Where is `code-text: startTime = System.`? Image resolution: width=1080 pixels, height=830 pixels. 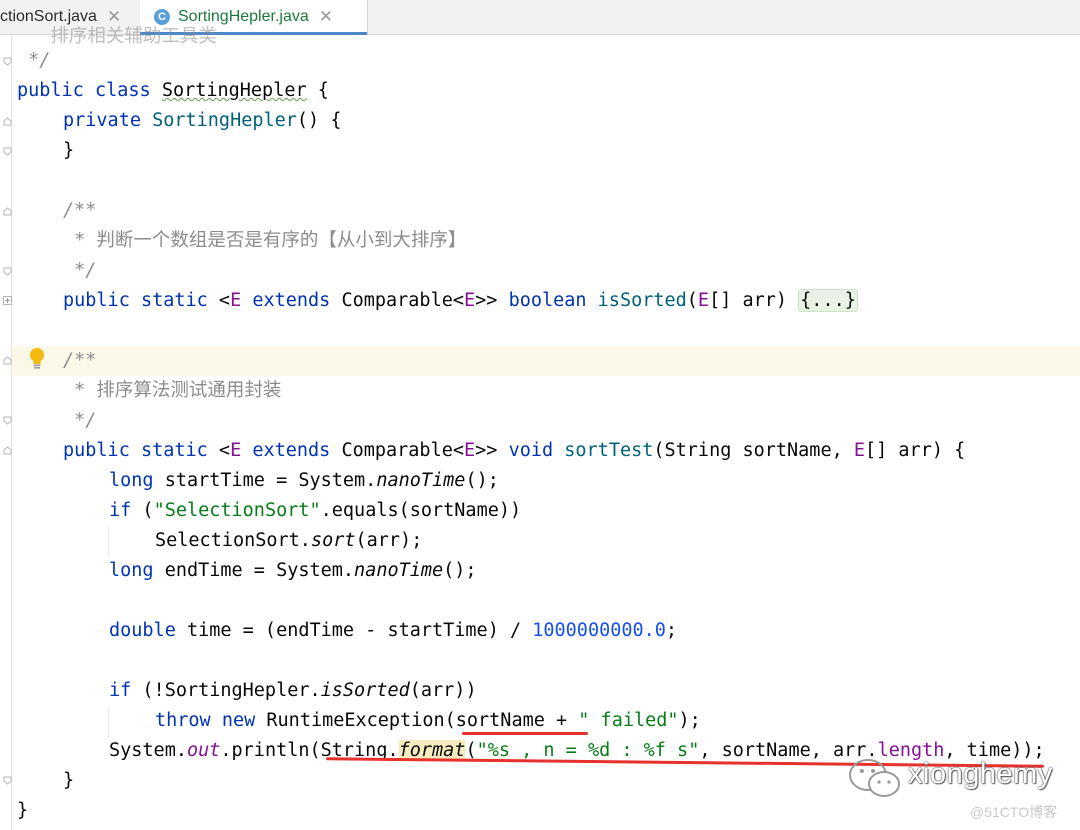
code-text: startTime = System. is located at coordinates (265, 480).